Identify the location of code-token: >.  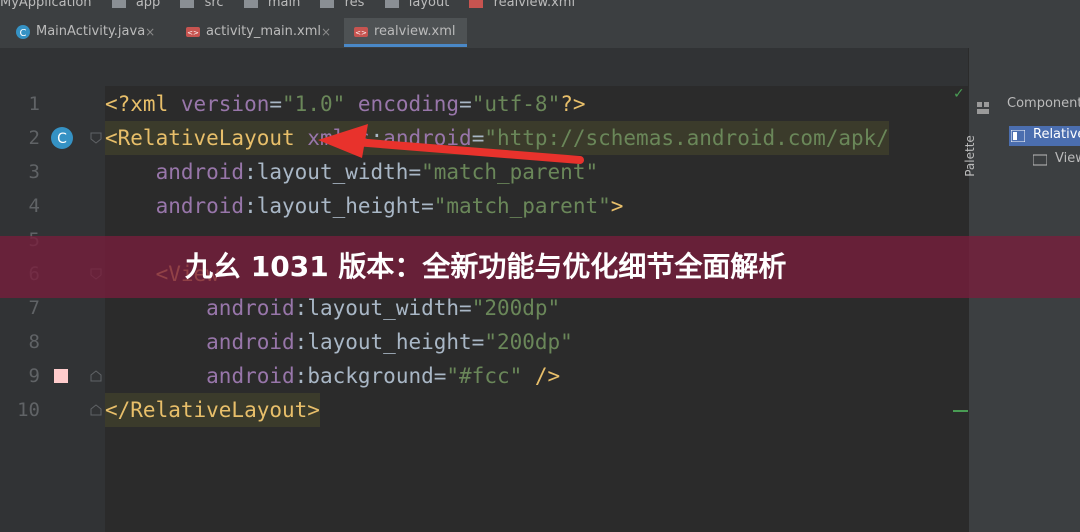
(617, 206).